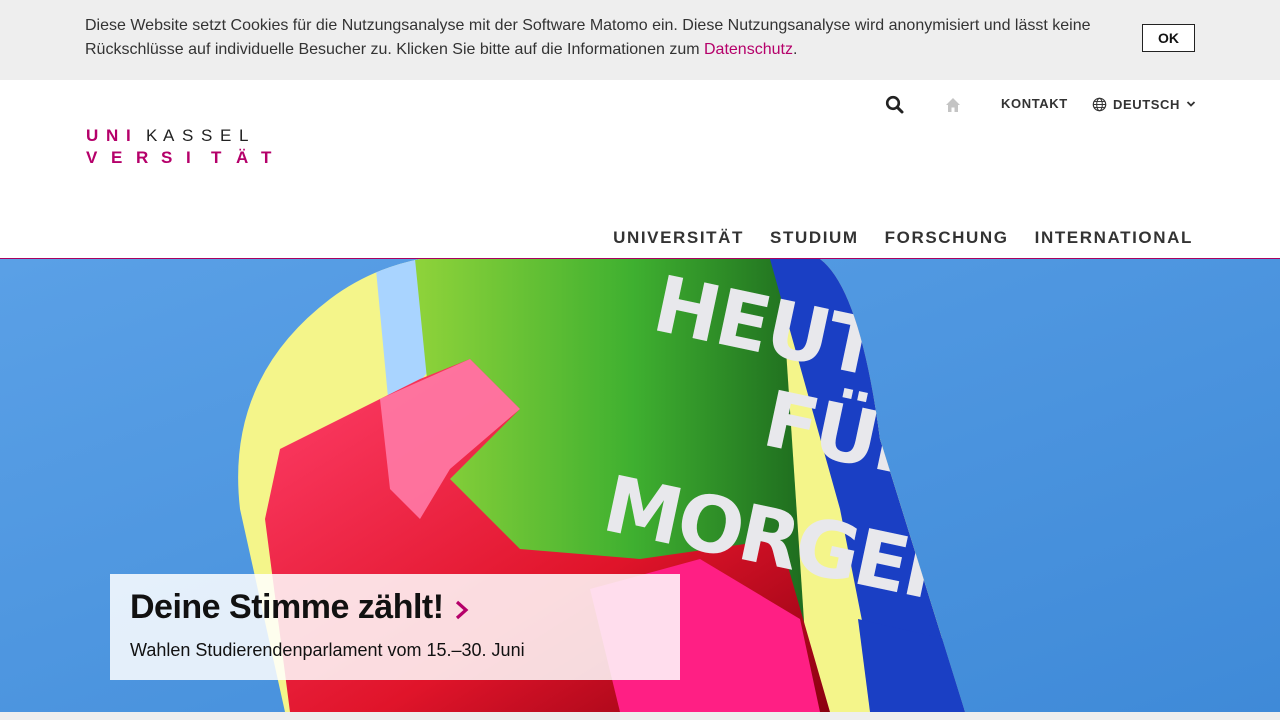 Image resolution: width=1280 pixels, height=720 pixels. What do you see at coordinates (947, 238) in the screenshot?
I see `nav-item-forschung: FORSCHUNG` at bounding box center [947, 238].